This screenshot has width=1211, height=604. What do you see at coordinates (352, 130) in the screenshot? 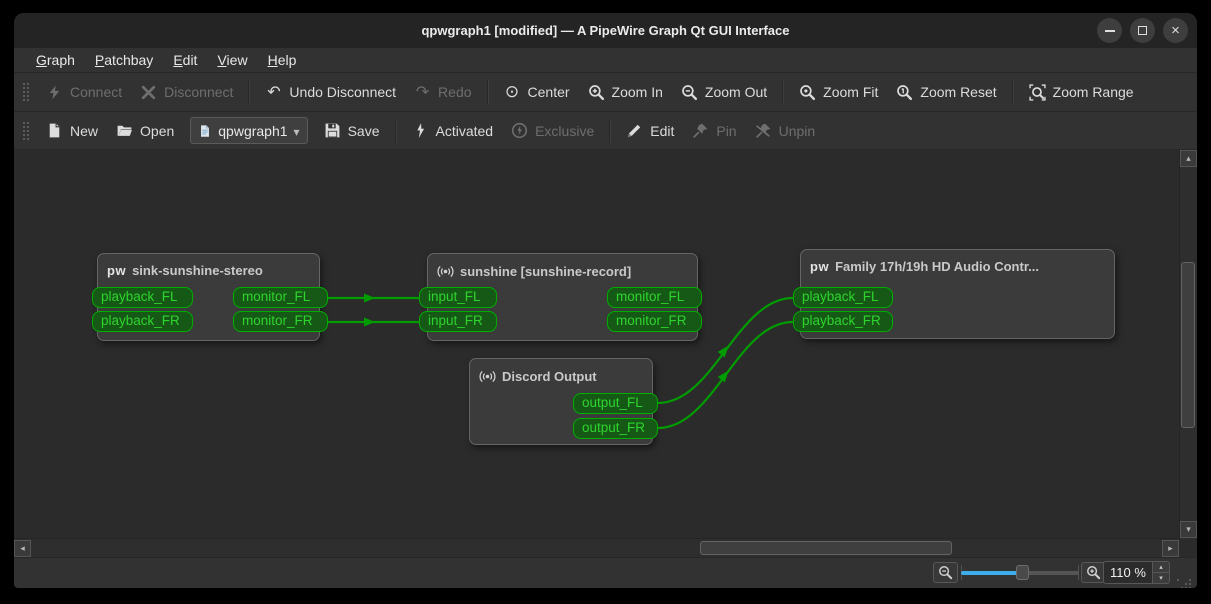
I see `save-button: Save` at bounding box center [352, 130].